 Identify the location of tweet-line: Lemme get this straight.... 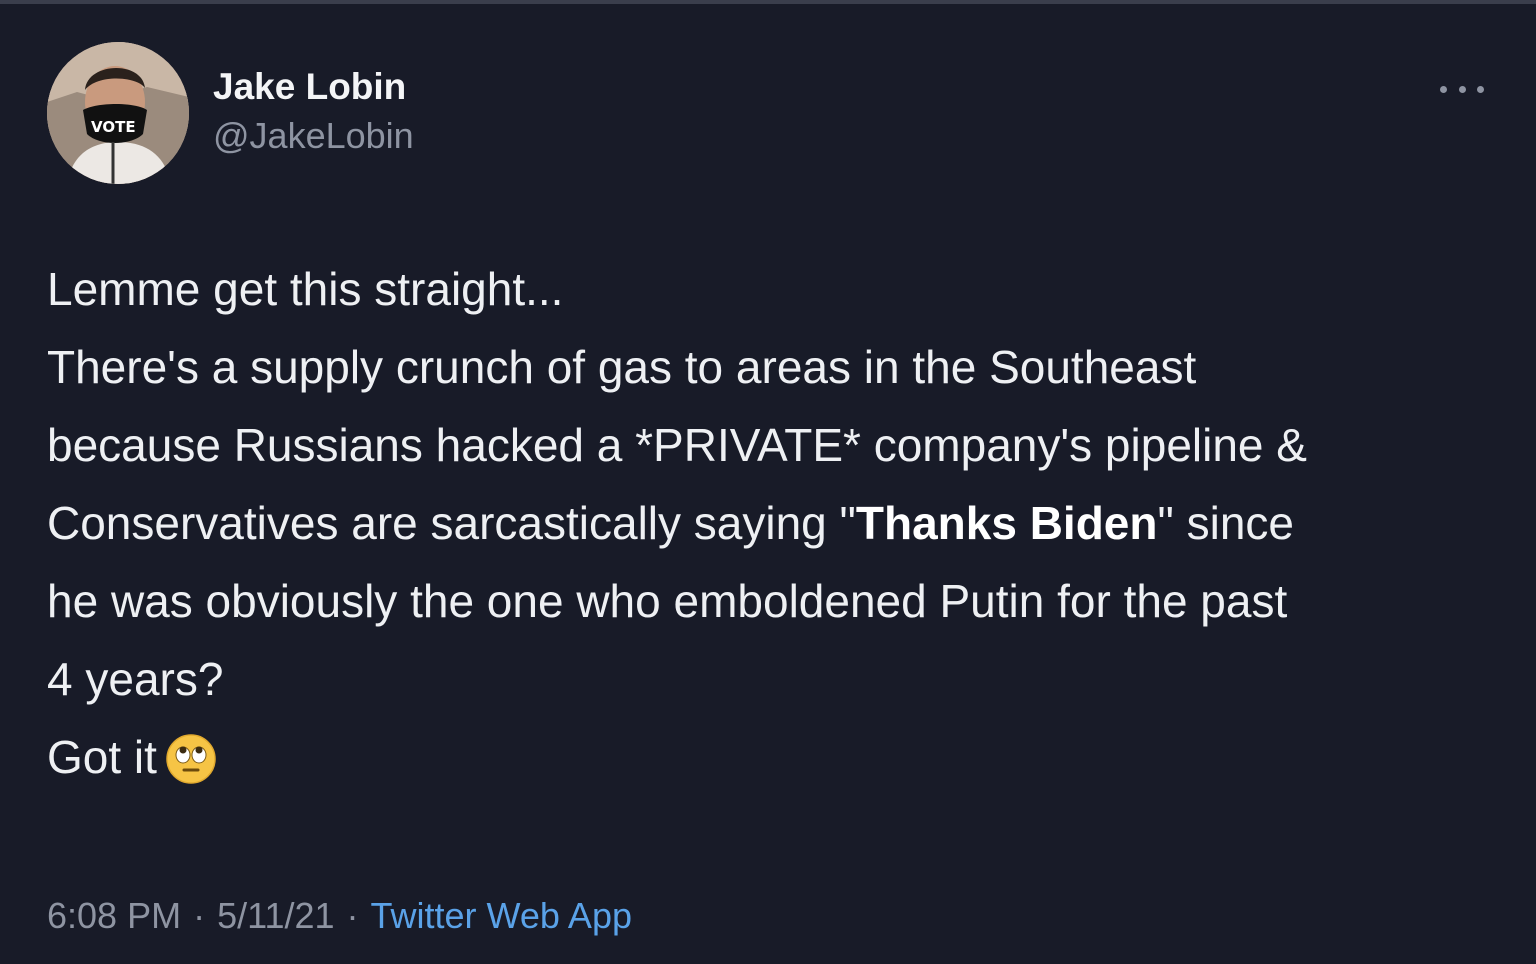
(305, 289).